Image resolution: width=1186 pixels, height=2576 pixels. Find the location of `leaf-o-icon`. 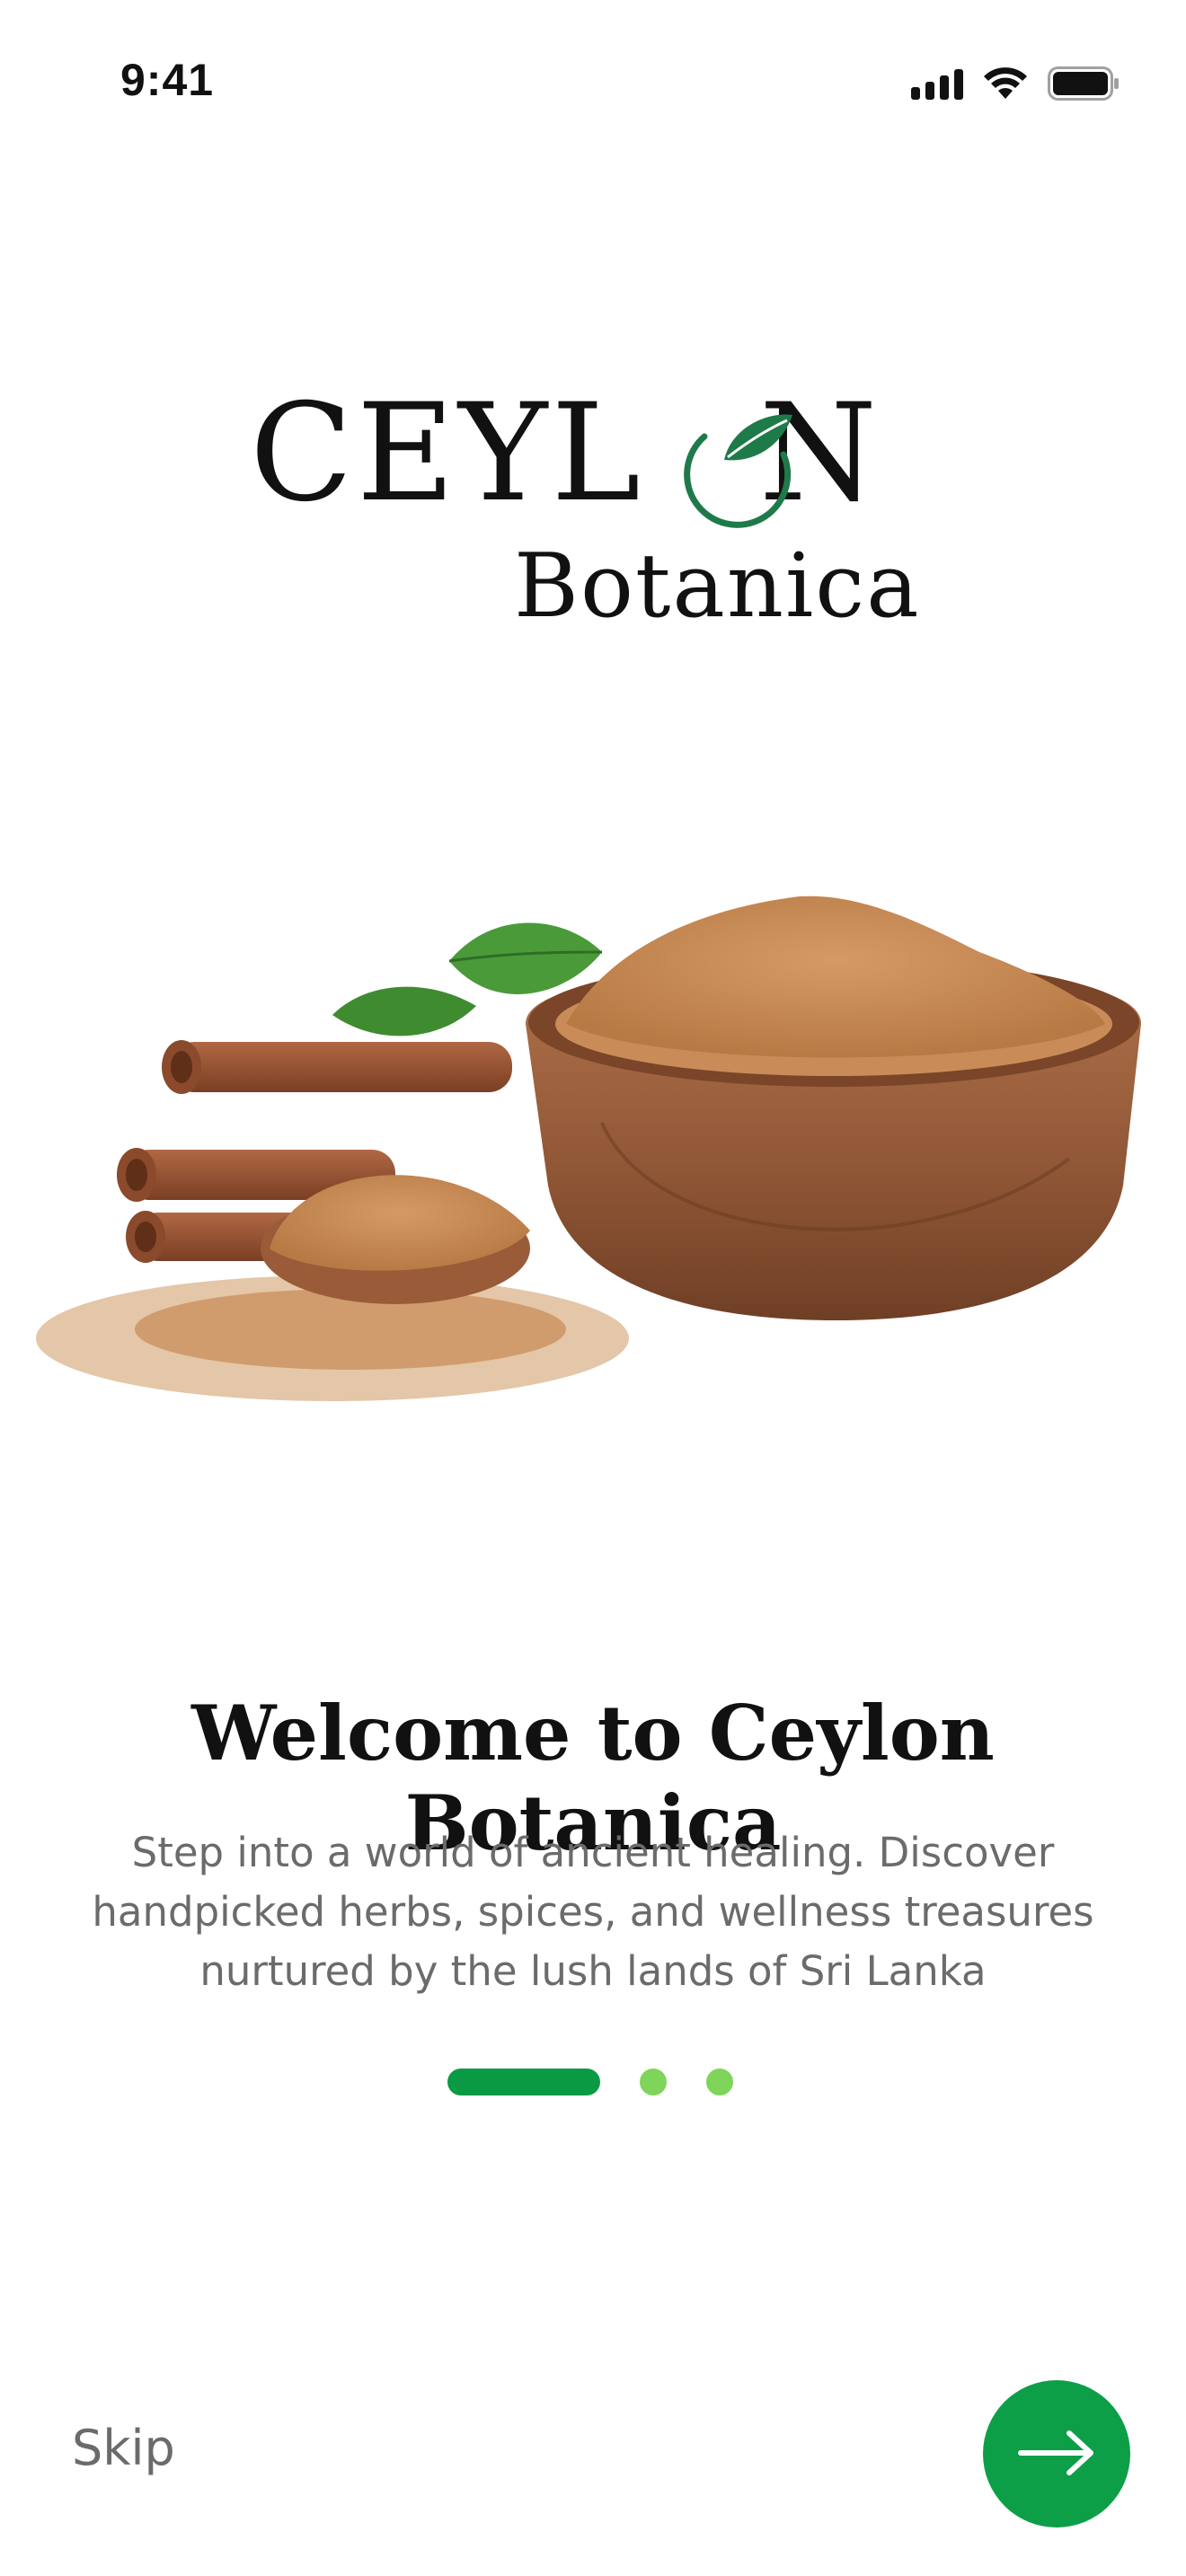

leaf-o-icon is located at coordinates (738, 470).